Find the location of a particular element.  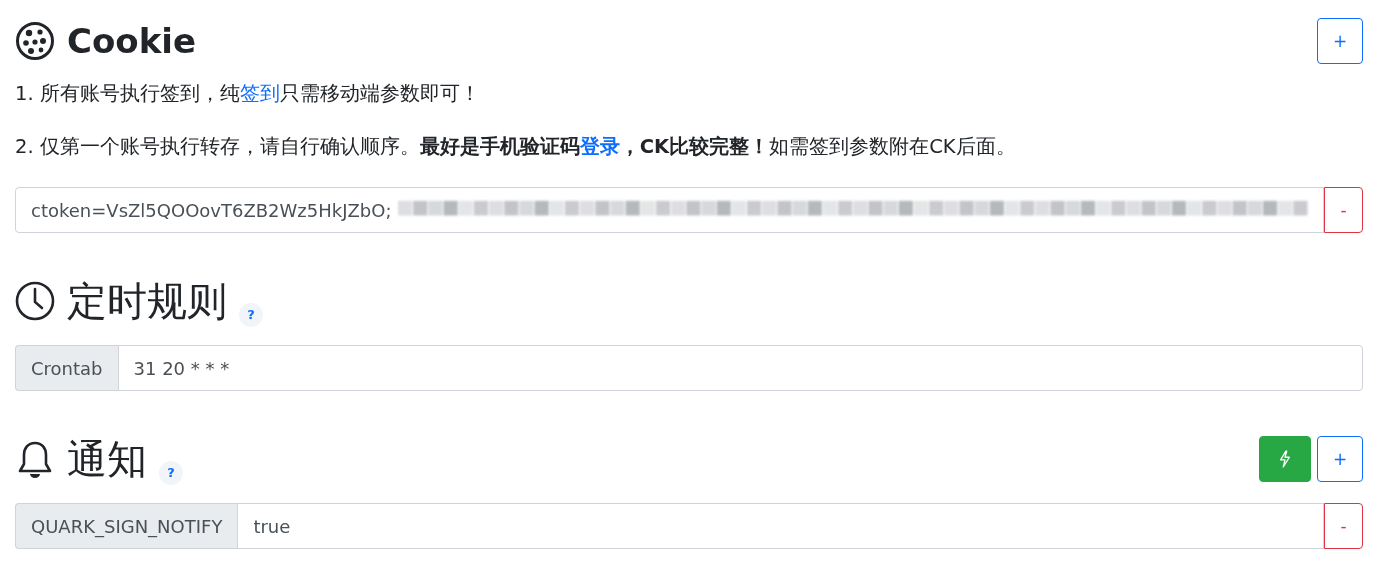

input-label: Crontab is located at coordinates (66, 368).